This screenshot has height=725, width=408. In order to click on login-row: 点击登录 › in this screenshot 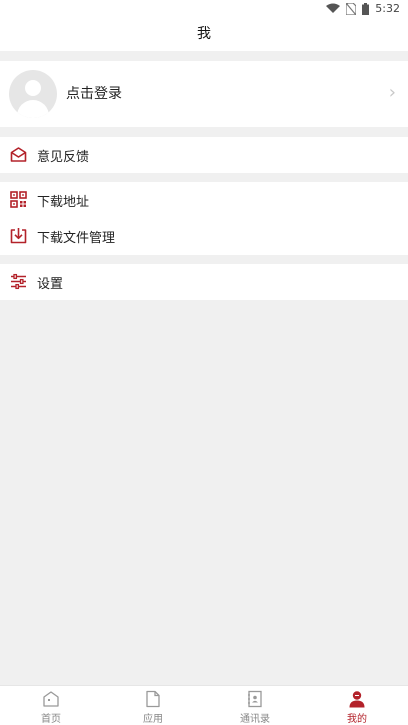, I will do `click(204, 94)`.